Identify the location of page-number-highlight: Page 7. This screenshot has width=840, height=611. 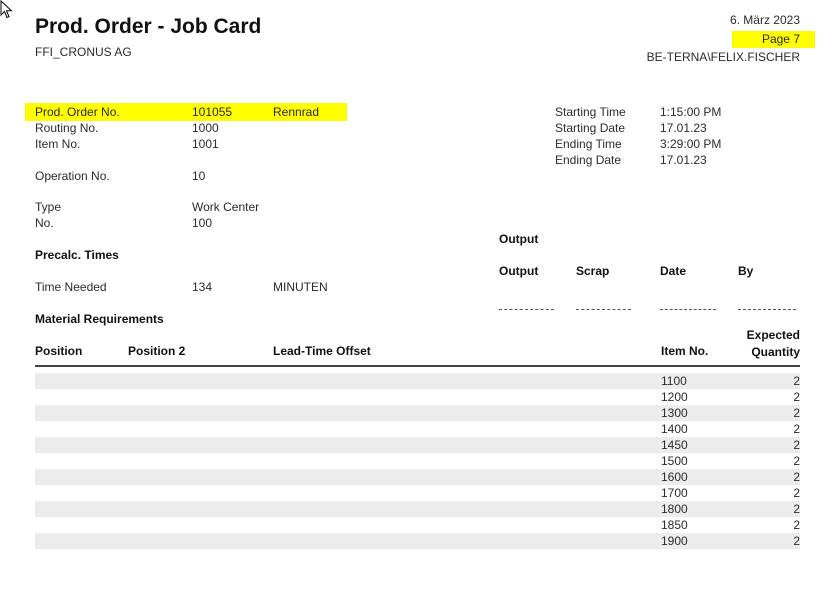
(773, 39).